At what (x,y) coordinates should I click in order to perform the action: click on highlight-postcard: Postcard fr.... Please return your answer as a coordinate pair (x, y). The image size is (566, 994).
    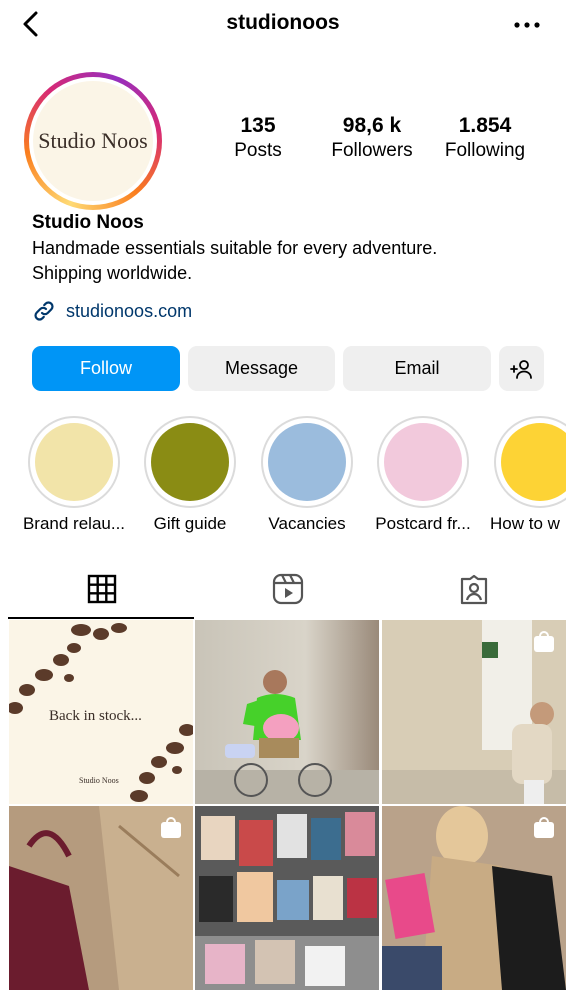
    Looking at the image, I should click on (423, 475).